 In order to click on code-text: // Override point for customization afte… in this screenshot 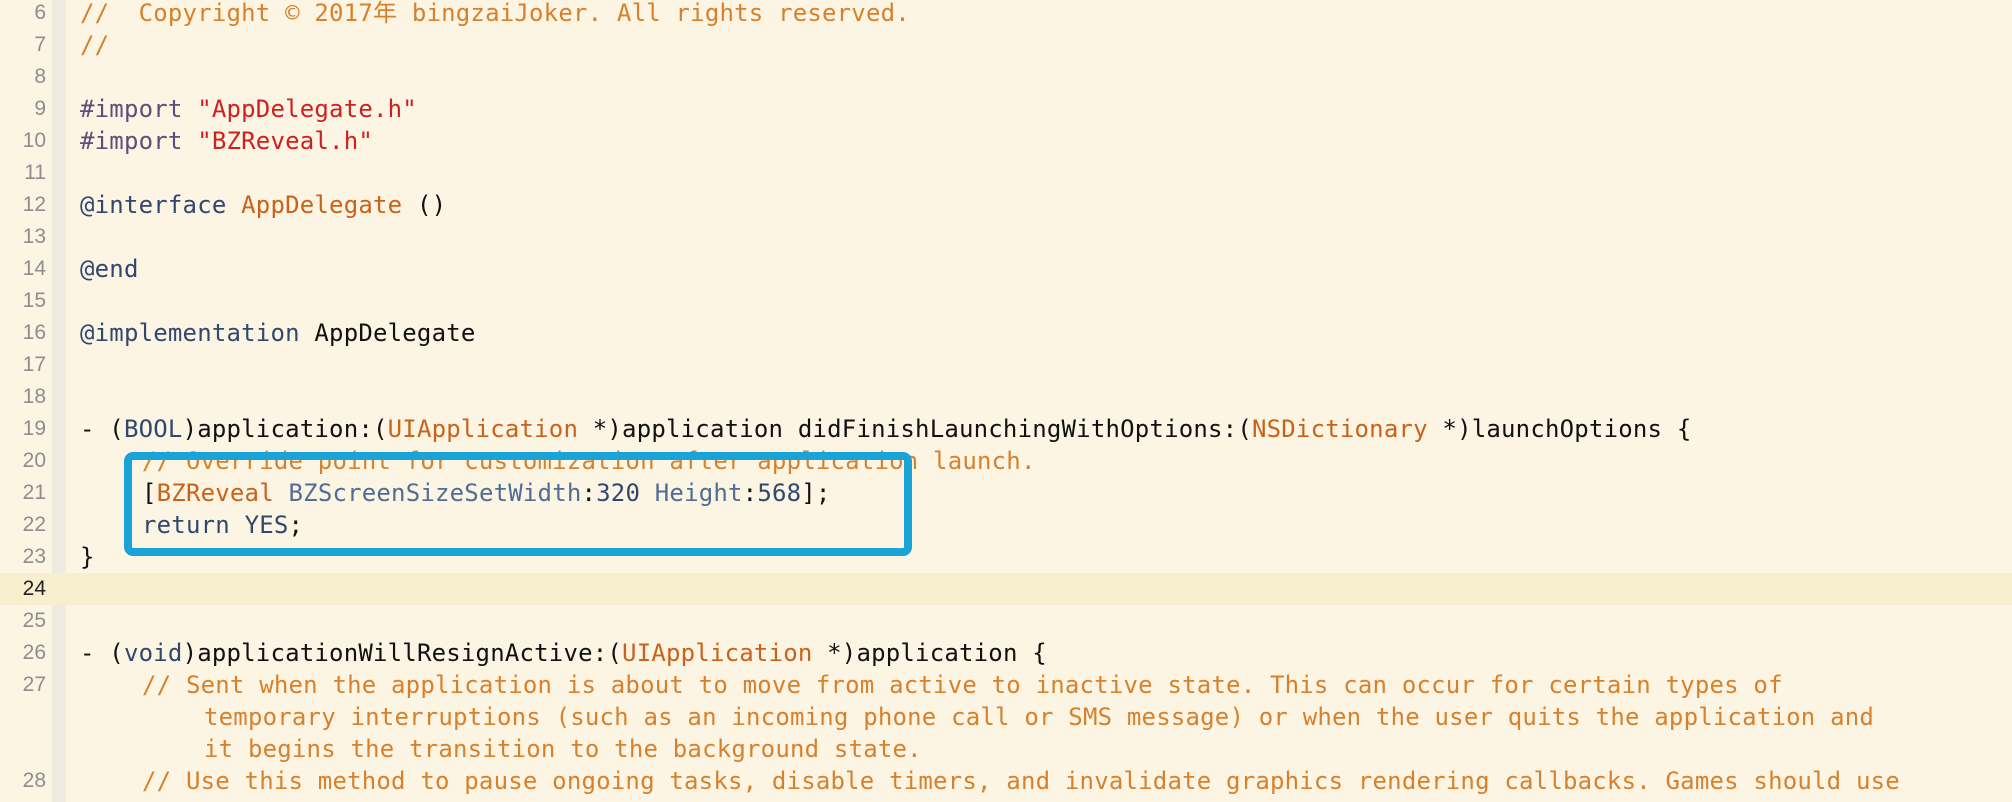, I will do `click(589, 461)`.